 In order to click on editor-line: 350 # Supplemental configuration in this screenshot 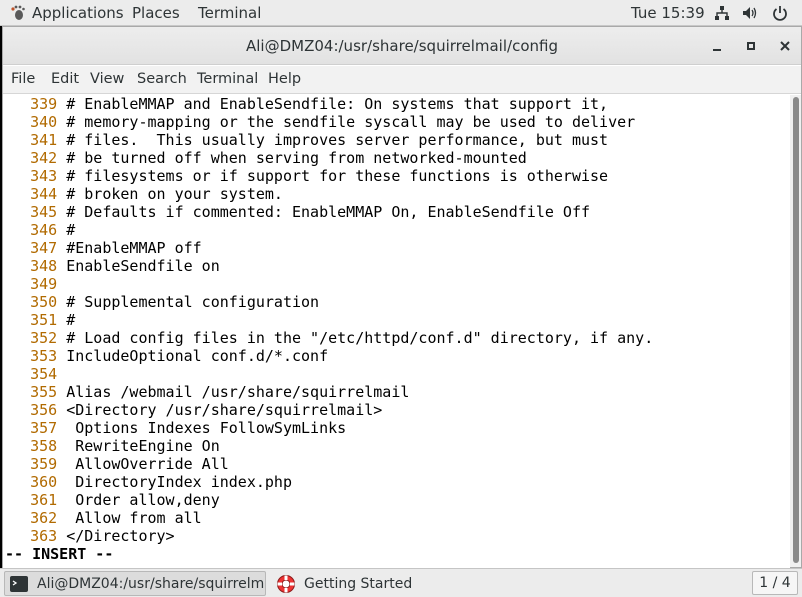, I will do `click(161, 302)`.